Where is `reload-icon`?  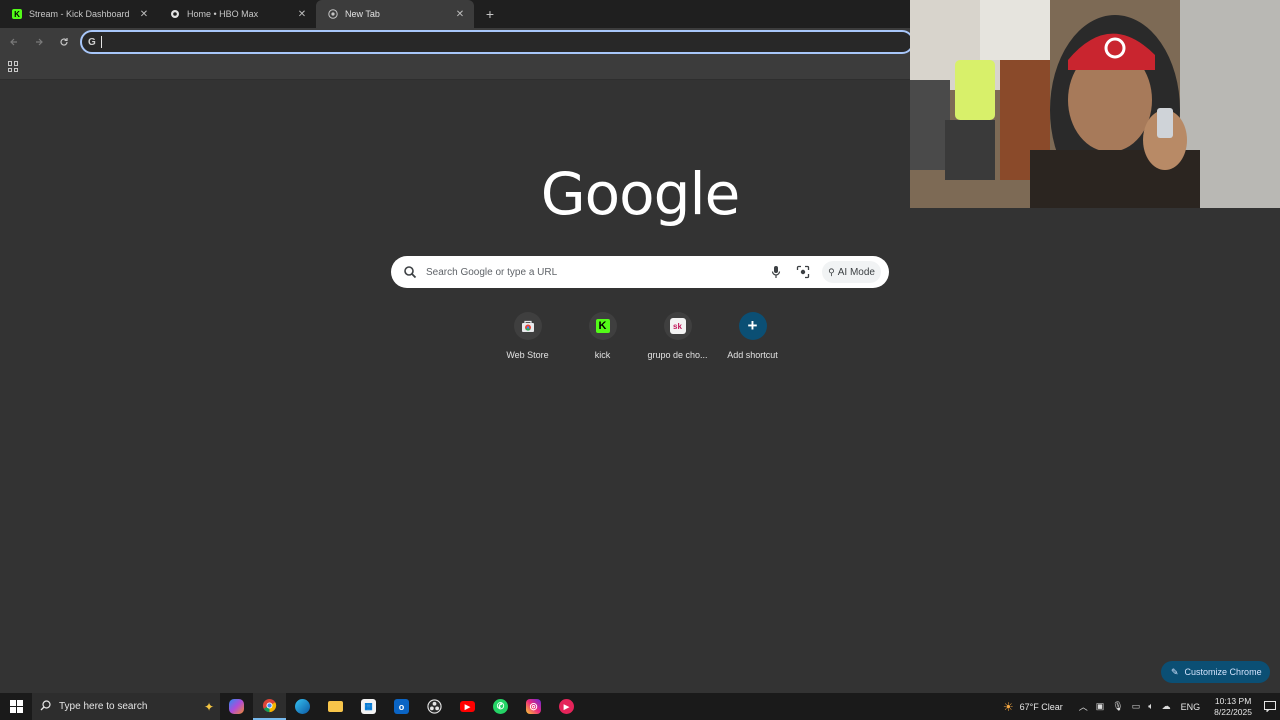 reload-icon is located at coordinates (64, 42).